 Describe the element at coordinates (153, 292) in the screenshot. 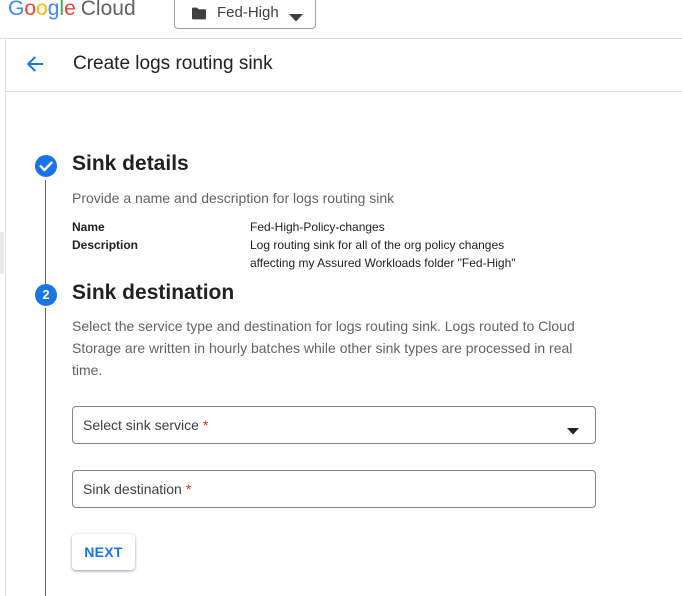

I see `step2-title: Sink destination` at that location.